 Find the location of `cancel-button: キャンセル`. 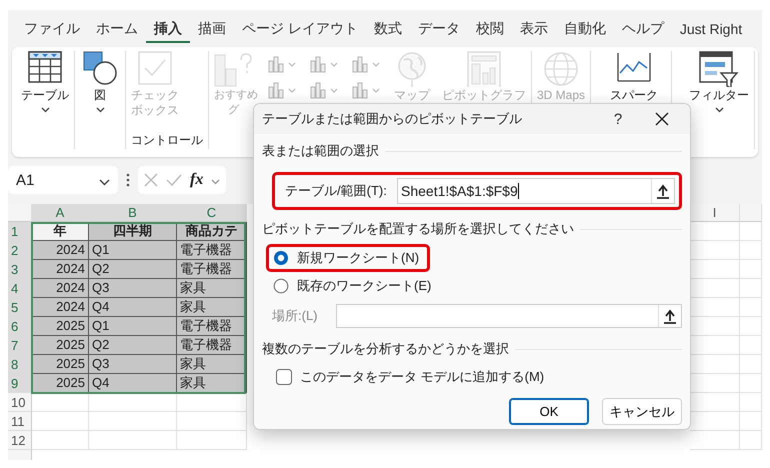

cancel-button: キャンセル is located at coordinates (642, 411).